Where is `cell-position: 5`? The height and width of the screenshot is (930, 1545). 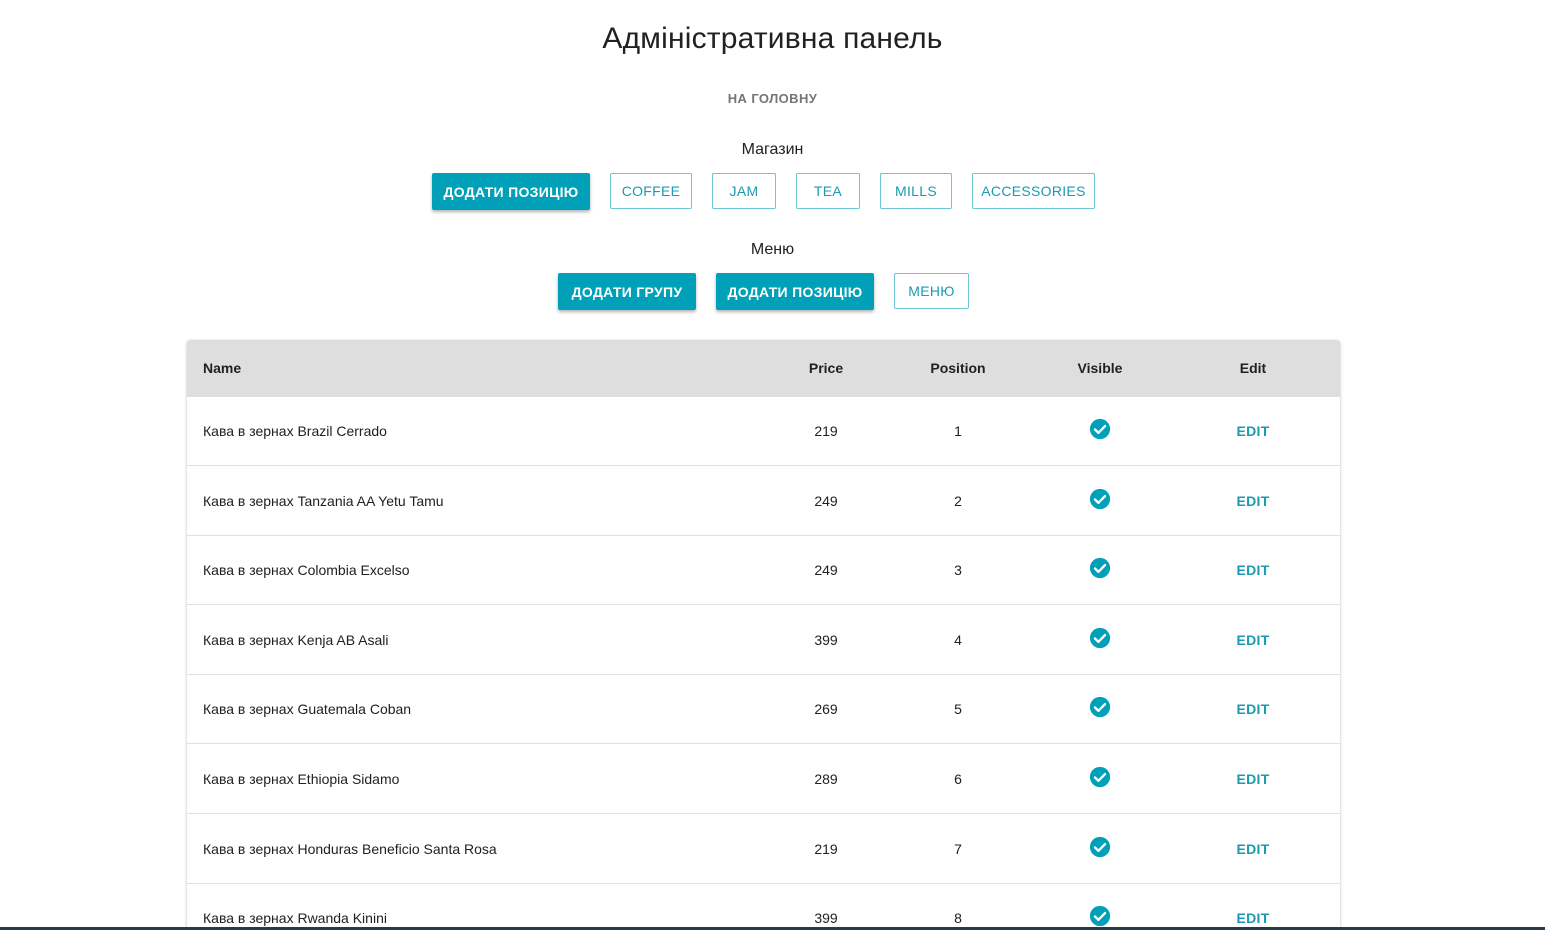
cell-position: 5 is located at coordinates (958, 709).